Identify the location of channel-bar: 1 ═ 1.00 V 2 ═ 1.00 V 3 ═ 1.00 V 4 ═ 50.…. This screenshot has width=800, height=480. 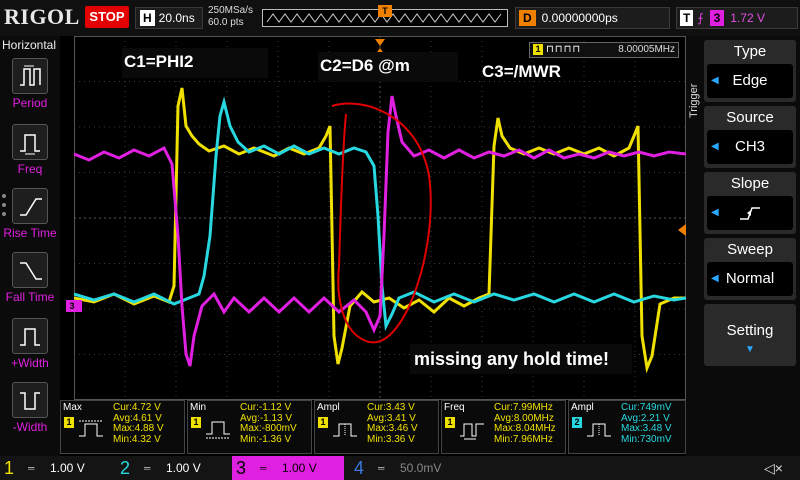
(400, 468).